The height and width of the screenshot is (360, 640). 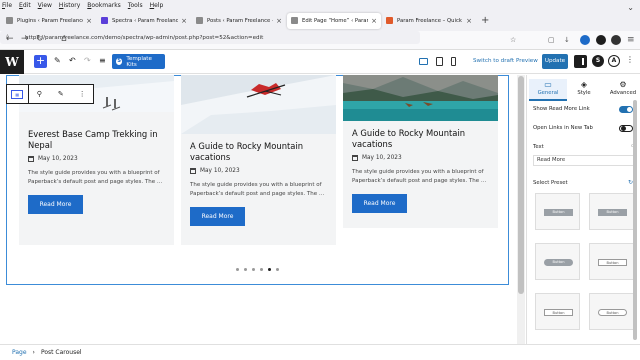 What do you see at coordinates (614, 61) in the screenshot?
I see `astra-icon: A` at bounding box center [614, 61].